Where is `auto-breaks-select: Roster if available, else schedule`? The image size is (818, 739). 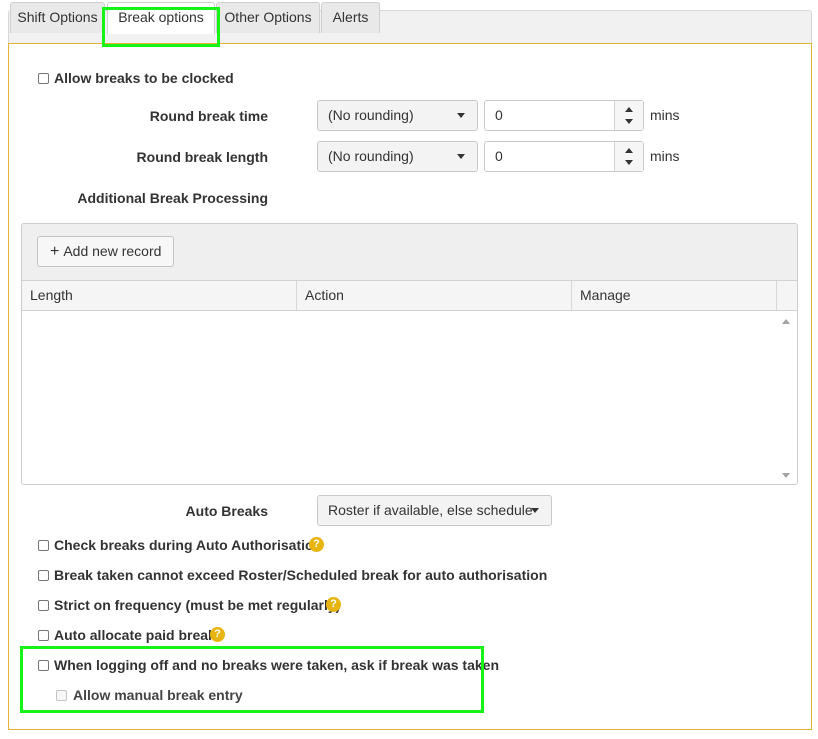 auto-breaks-select: Roster if available, else schedule is located at coordinates (434, 510).